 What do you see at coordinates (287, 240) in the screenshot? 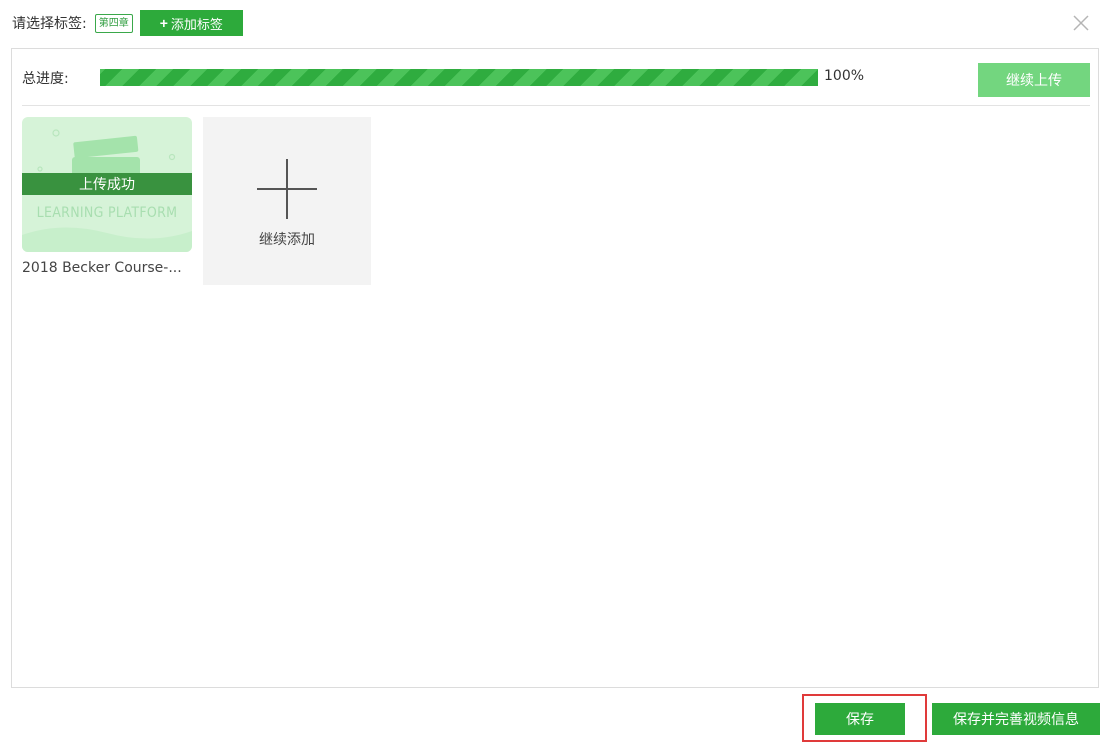
I see `add-more-label: 继续添加` at bounding box center [287, 240].